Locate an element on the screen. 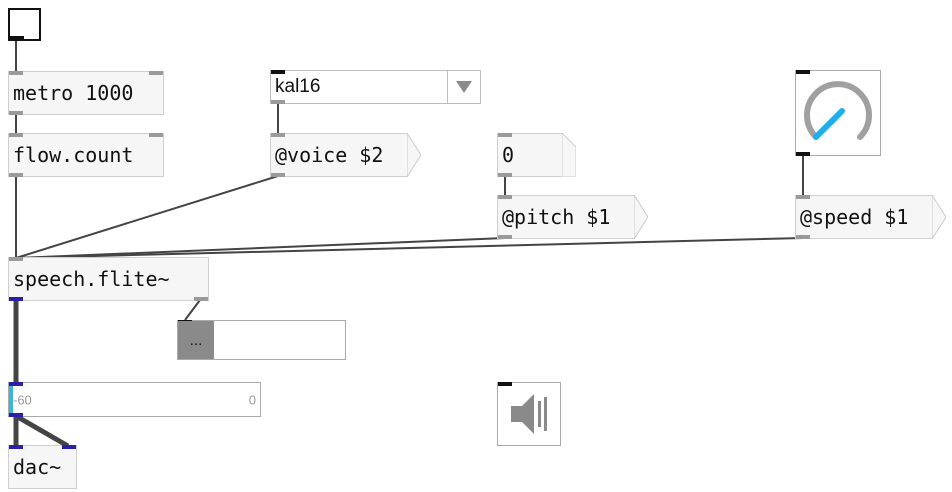  message-corner-icon is located at coordinates (569, 155).